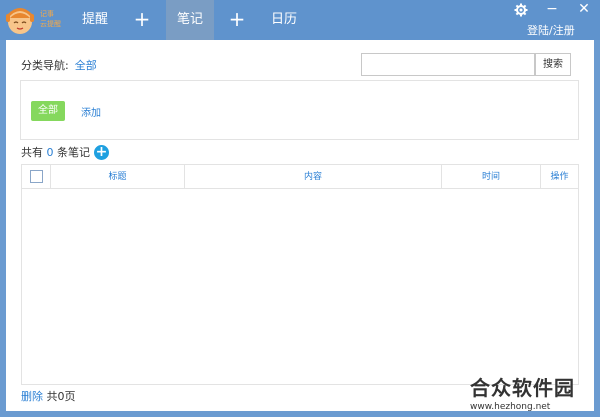 The image size is (600, 417). What do you see at coordinates (521, 11) in the screenshot?
I see `gear-icon` at bounding box center [521, 11].